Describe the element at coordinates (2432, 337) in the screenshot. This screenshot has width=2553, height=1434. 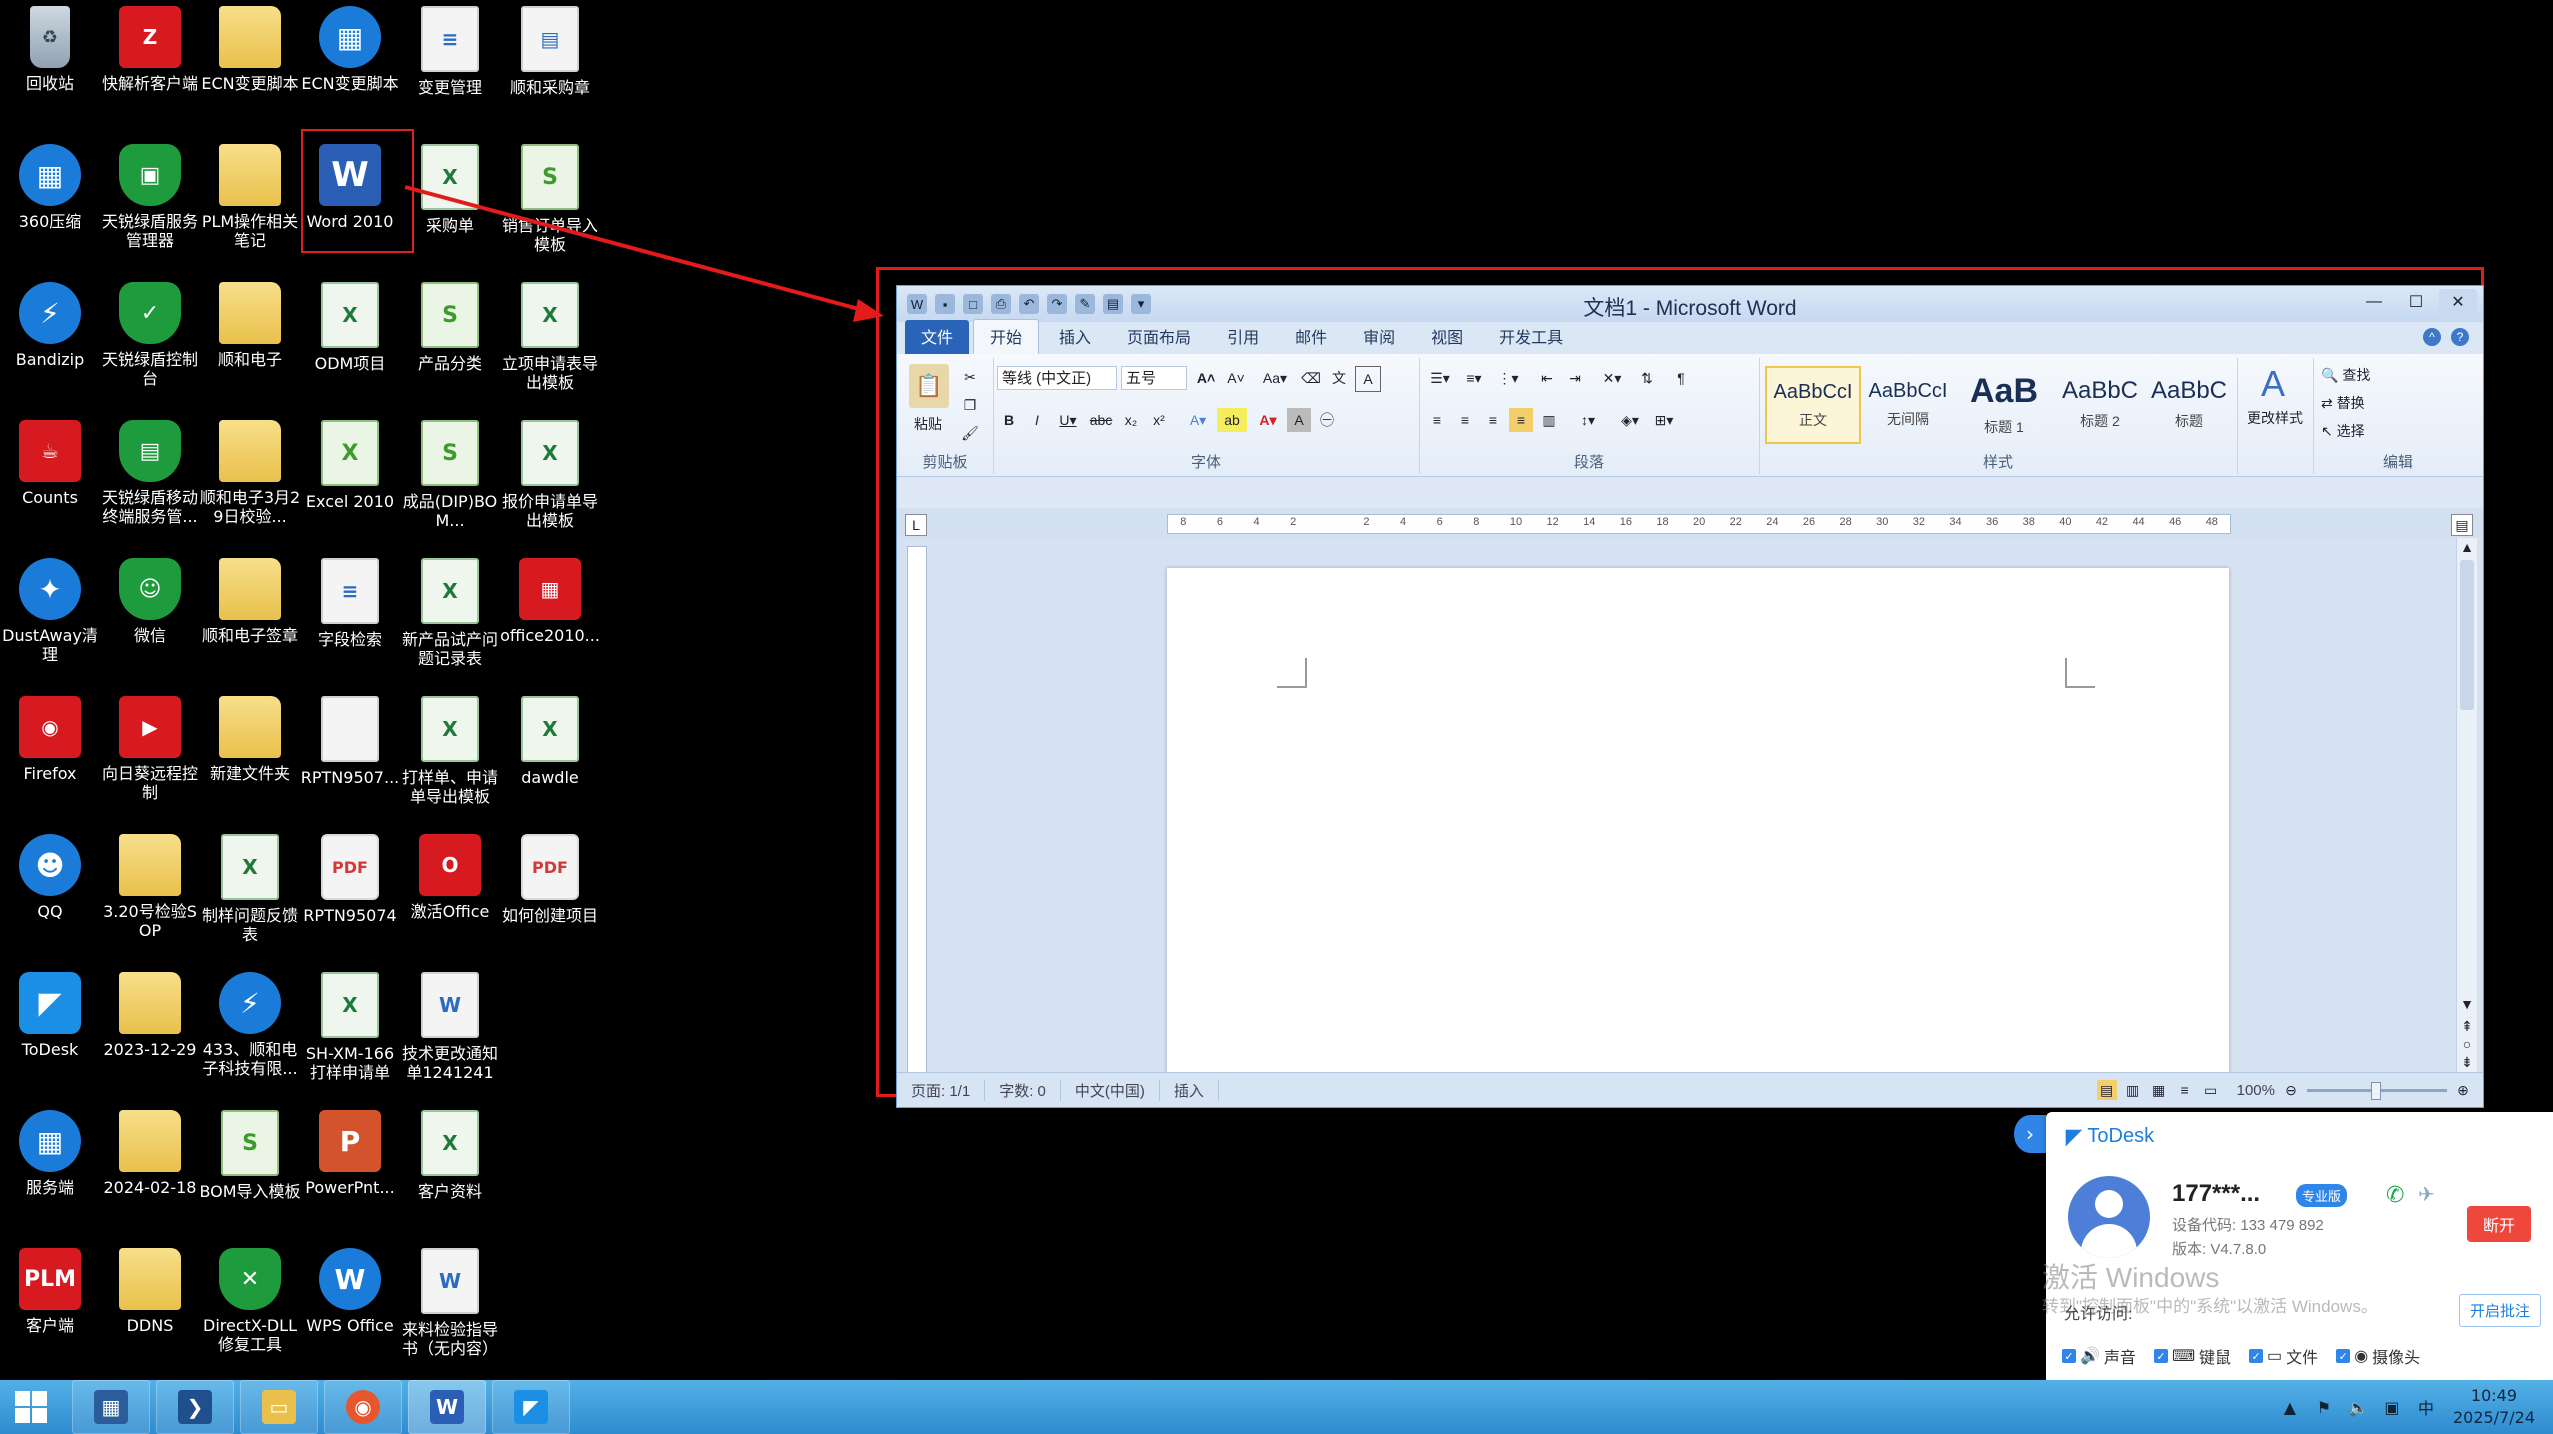
I see `ribbon-collapse-icon: ^` at that location.